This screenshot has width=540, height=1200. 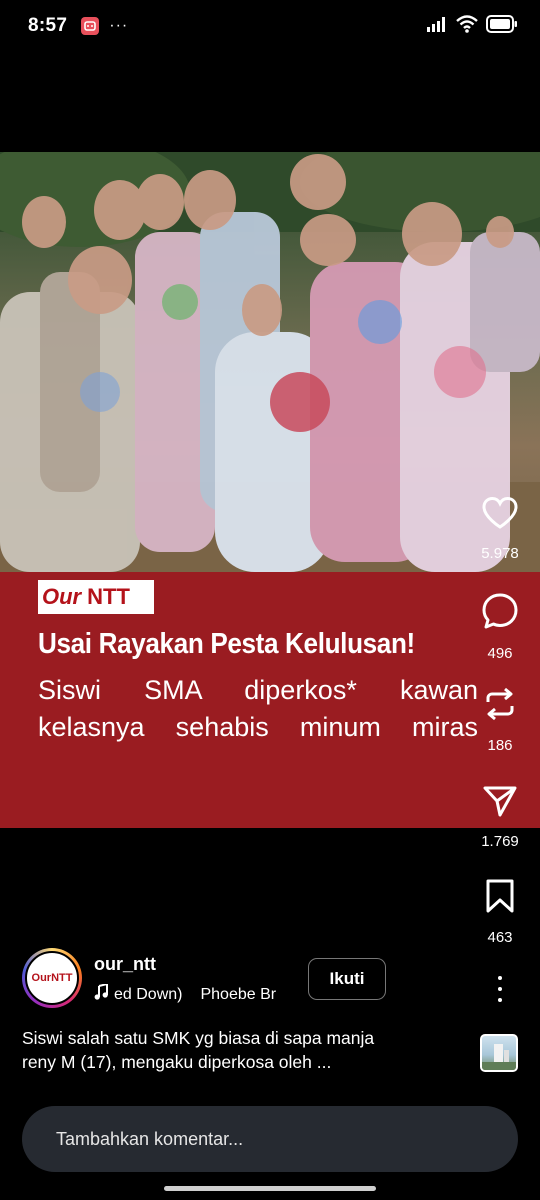 What do you see at coordinates (258, 690) in the screenshot?
I see `subline-line: Siswi SMA diperkos* kawan` at bounding box center [258, 690].